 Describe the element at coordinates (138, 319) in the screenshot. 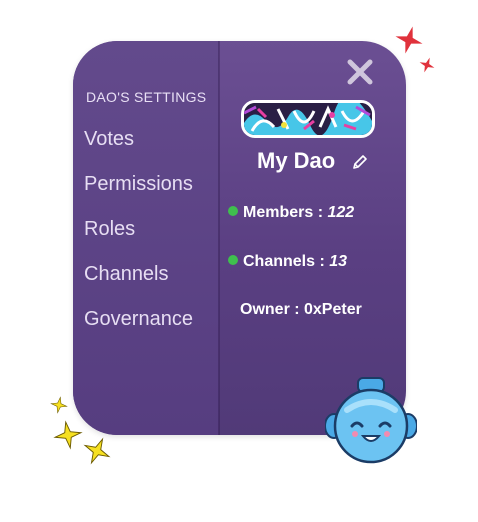

I see `sidebar-item-governance: Governance` at that location.